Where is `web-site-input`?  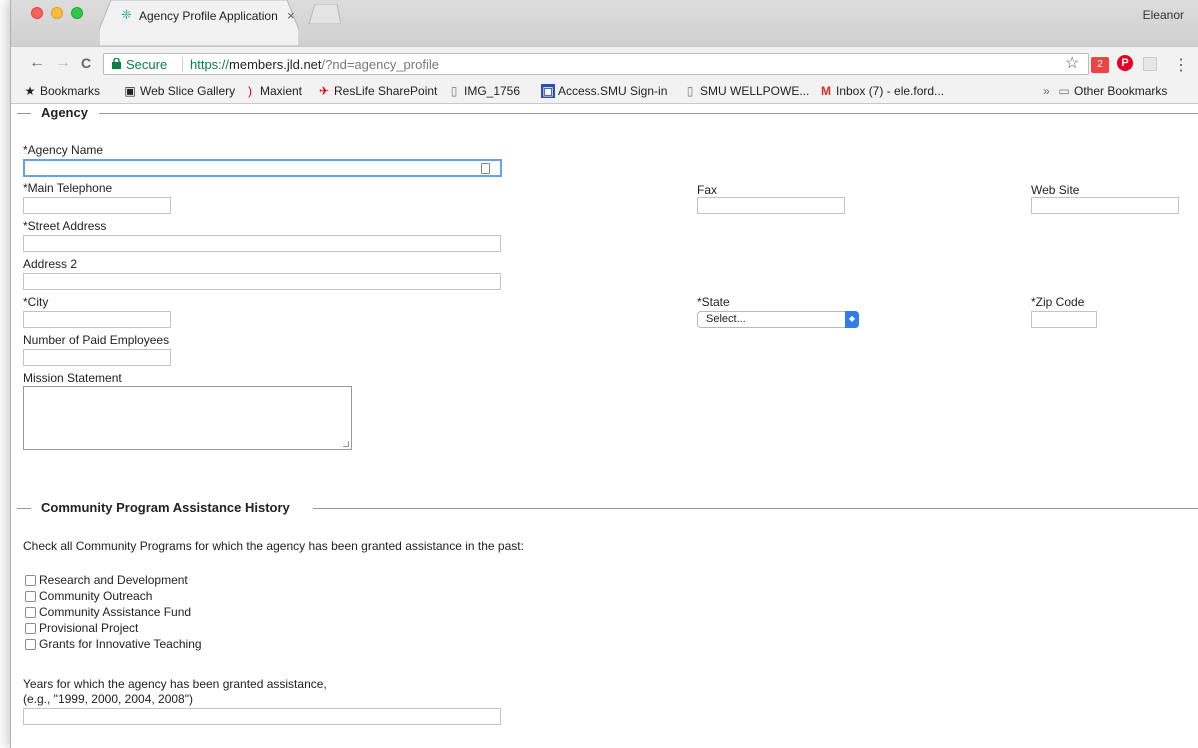
web-site-input is located at coordinates (1105, 205).